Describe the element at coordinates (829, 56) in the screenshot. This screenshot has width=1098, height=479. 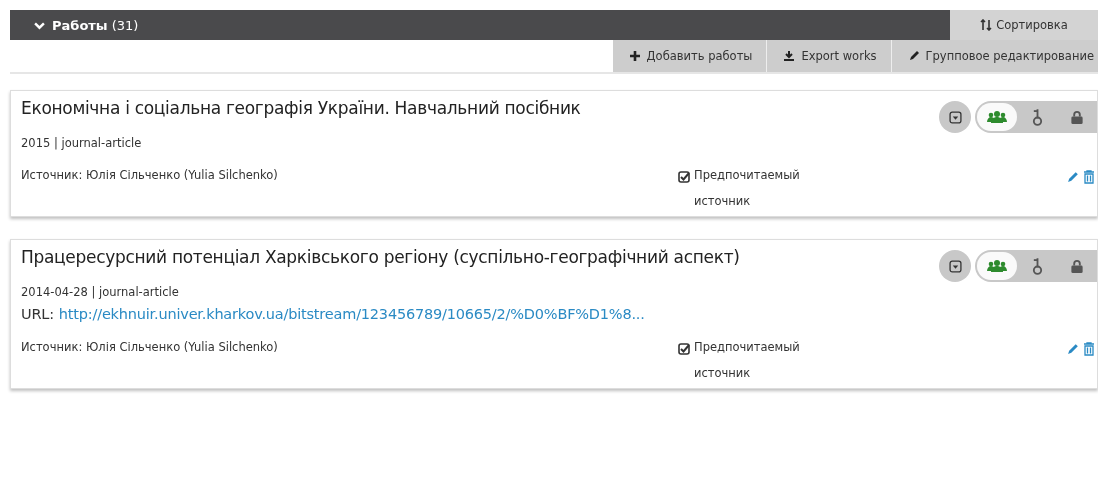
I see `export-button: Export works` at that location.